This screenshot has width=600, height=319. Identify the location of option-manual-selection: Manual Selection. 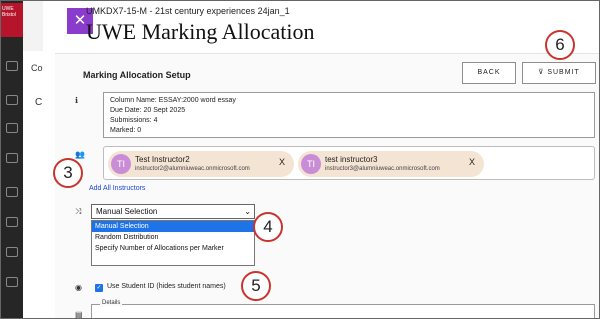
(173, 226).